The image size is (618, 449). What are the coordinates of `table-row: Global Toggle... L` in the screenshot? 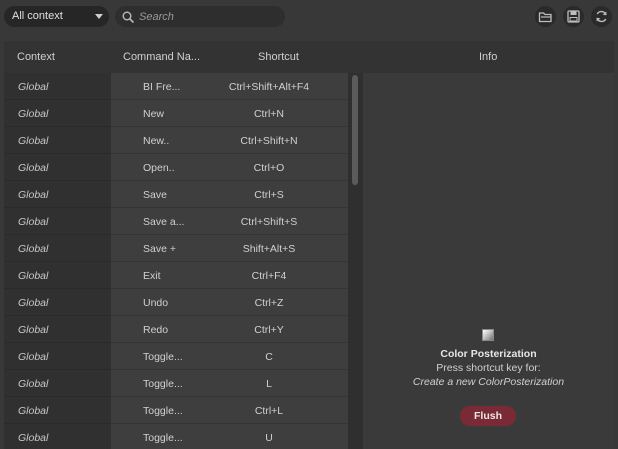 It's located at (176, 383).